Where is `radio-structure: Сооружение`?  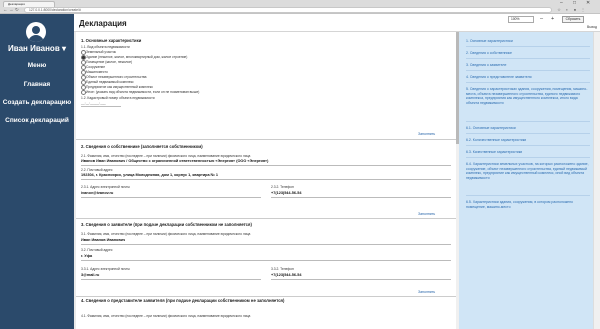 radio-structure: Сооружение is located at coordinates (93, 68).